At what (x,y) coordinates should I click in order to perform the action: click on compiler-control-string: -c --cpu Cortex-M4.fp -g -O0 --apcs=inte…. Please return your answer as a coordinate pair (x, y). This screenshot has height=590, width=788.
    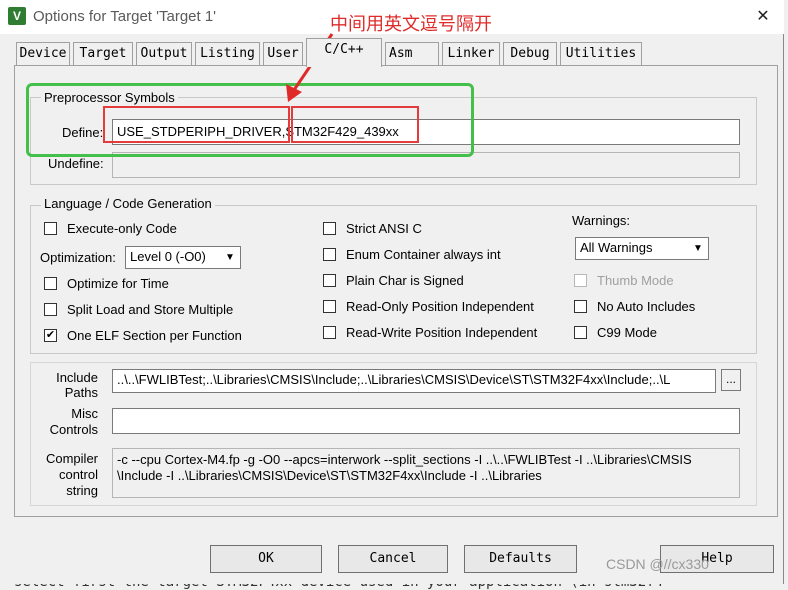
    Looking at the image, I should click on (426, 473).